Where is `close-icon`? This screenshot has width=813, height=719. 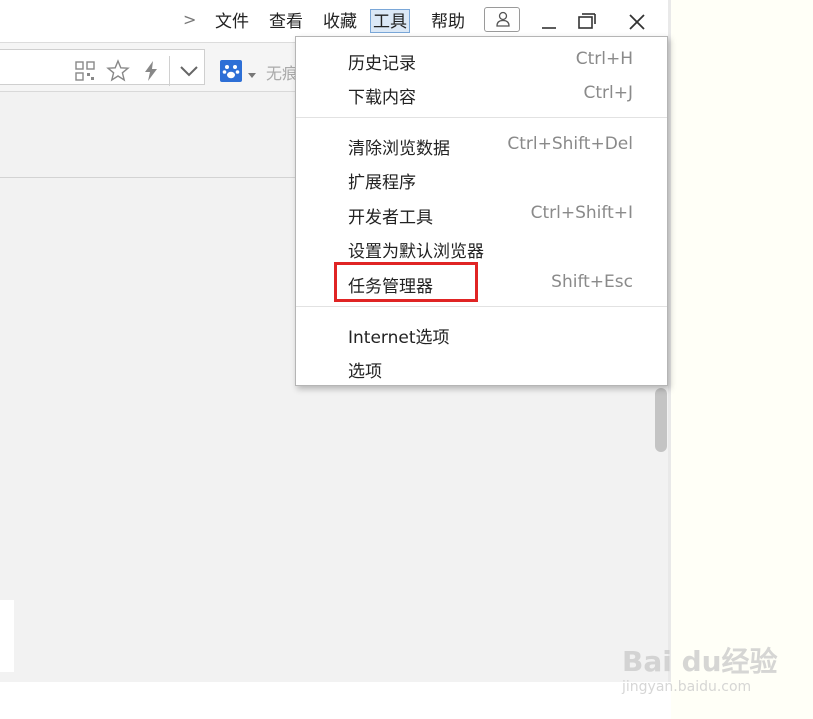 close-icon is located at coordinates (637, 22).